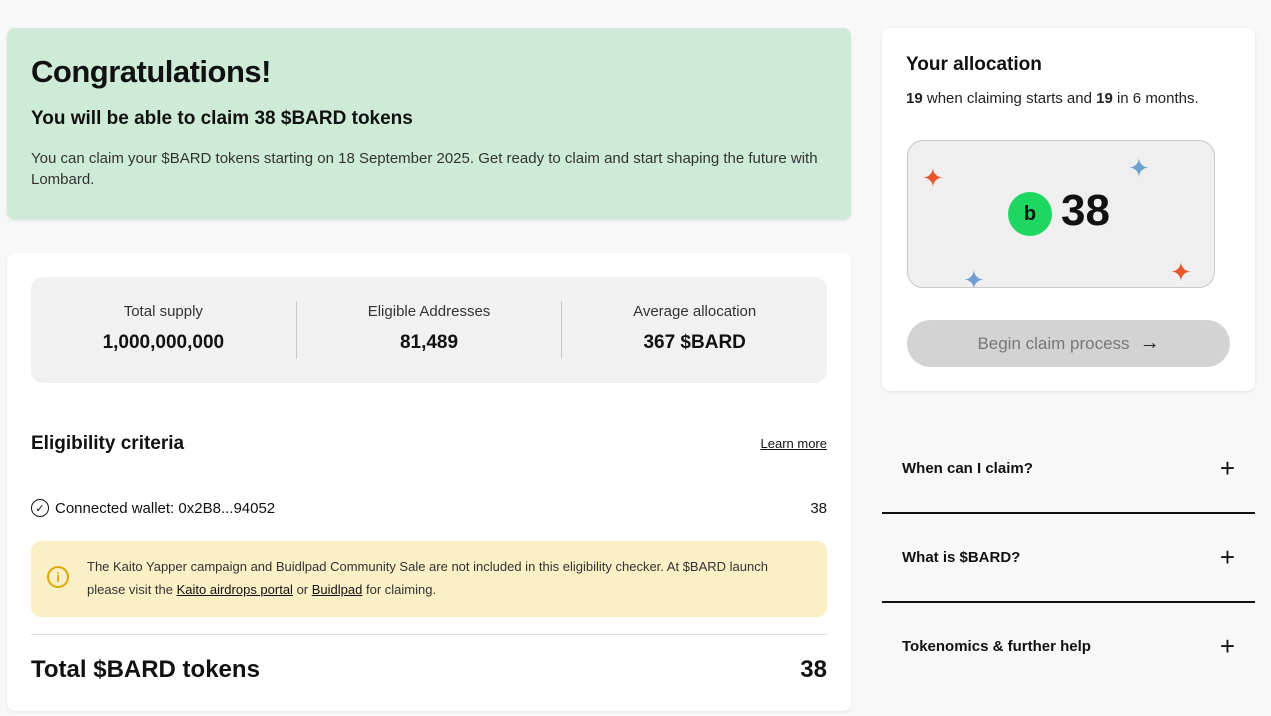 The width and height of the screenshot is (1271, 716). Describe the element at coordinates (429, 311) in the screenshot. I see `stat-label: Eligible Addresses` at that location.